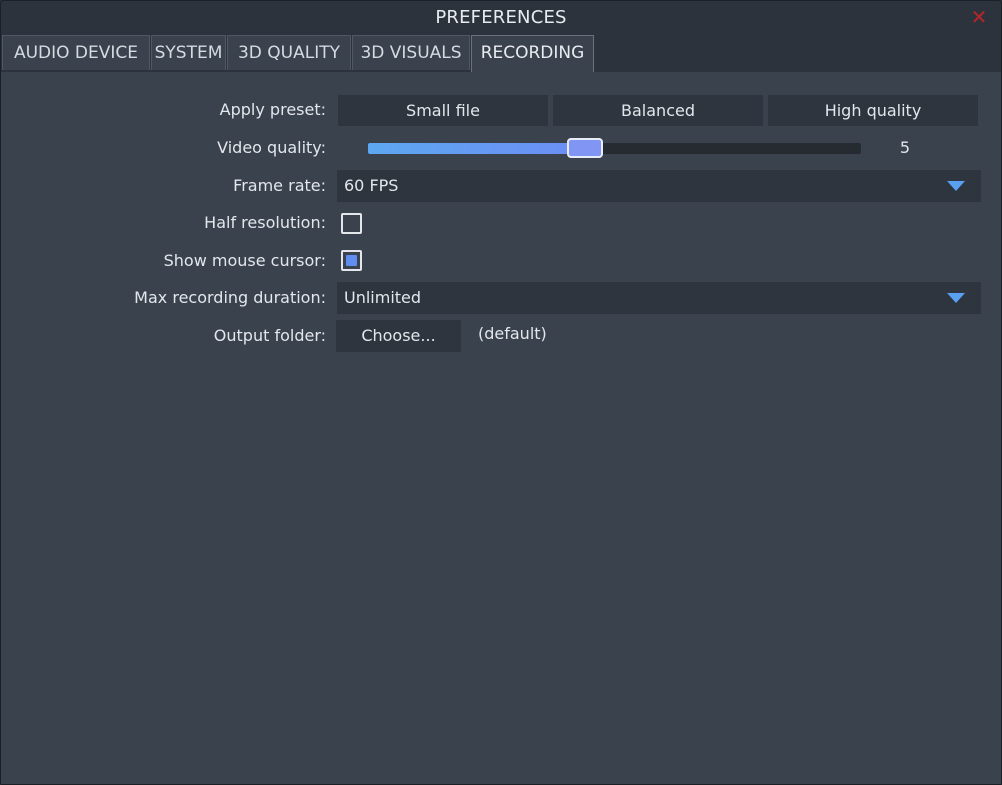 The height and width of the screenshot is (785, 1002). What do you see at coordinates (584, 148) in the screenshot?
I see `video-quality-slider-handle` at bounding box center [584, 148].